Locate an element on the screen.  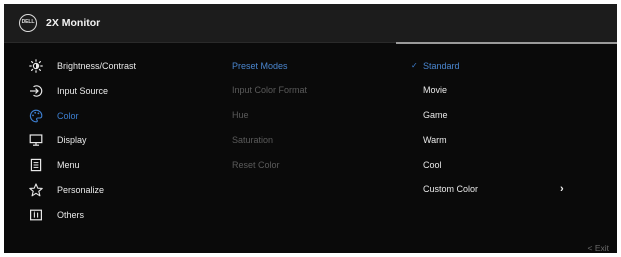
menu-item-brightness-contrast: Brightness/Contrast is located at coordinates (82, 66).